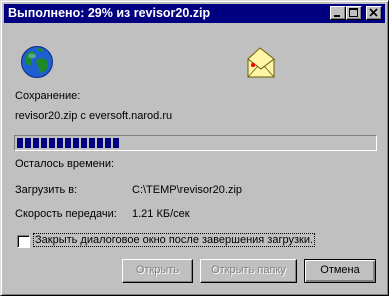 This screenshot has width=389, height=296. Describe the element at coordinates (340, 271) in the screenshot. I see `cancel-button: Отмена` at that location.